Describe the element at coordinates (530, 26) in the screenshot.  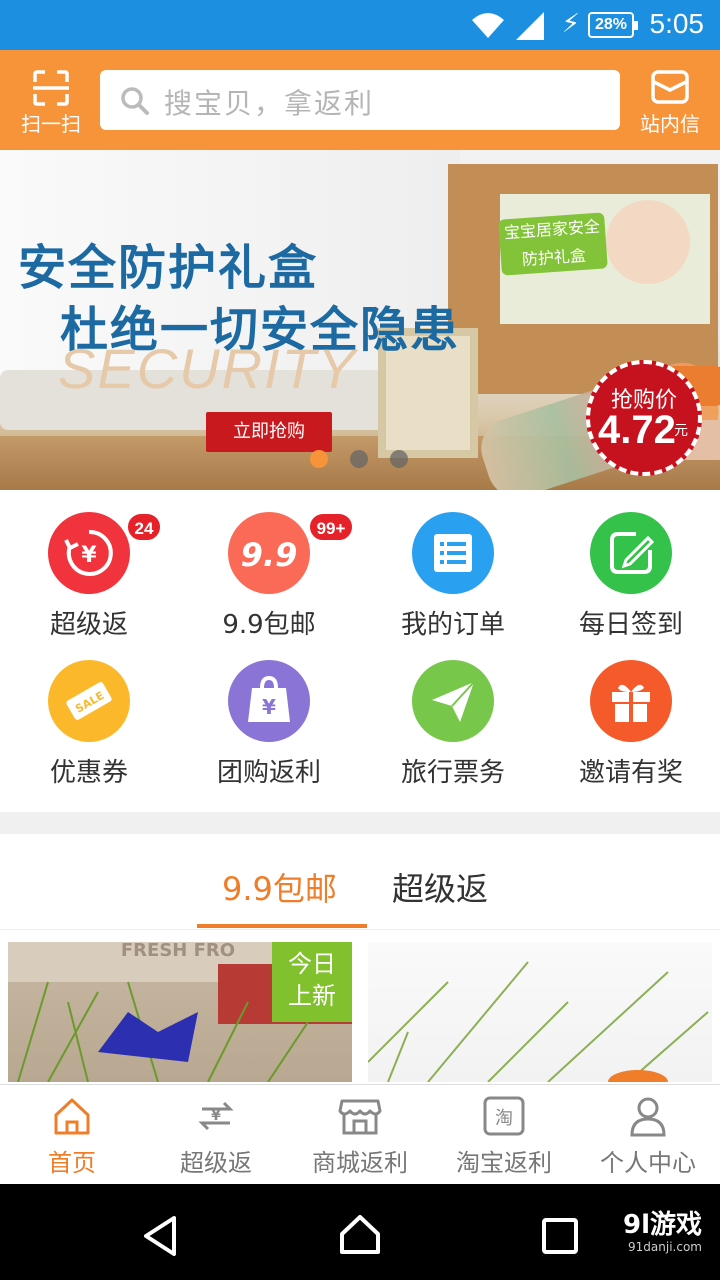
I see `signal-icon` at that location.